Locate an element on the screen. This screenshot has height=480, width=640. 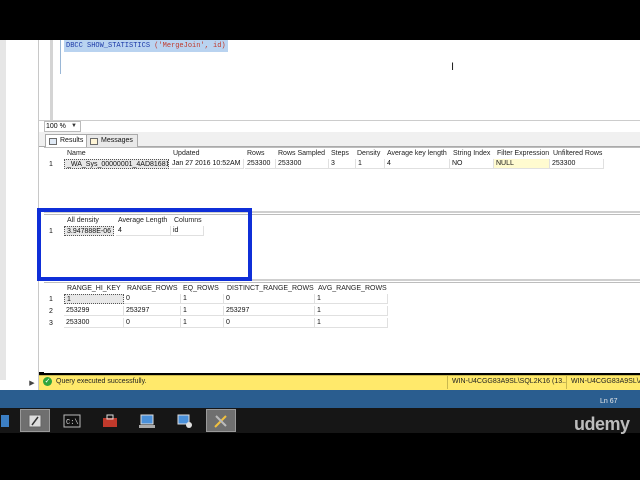
editor-status-strip is located at coordinates (320, 399).